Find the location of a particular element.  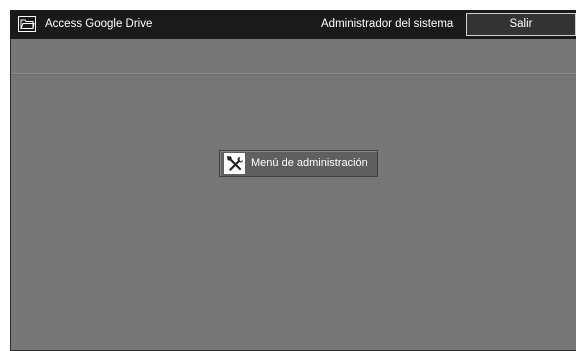

folder-icon is located at coordinates (27, 24).